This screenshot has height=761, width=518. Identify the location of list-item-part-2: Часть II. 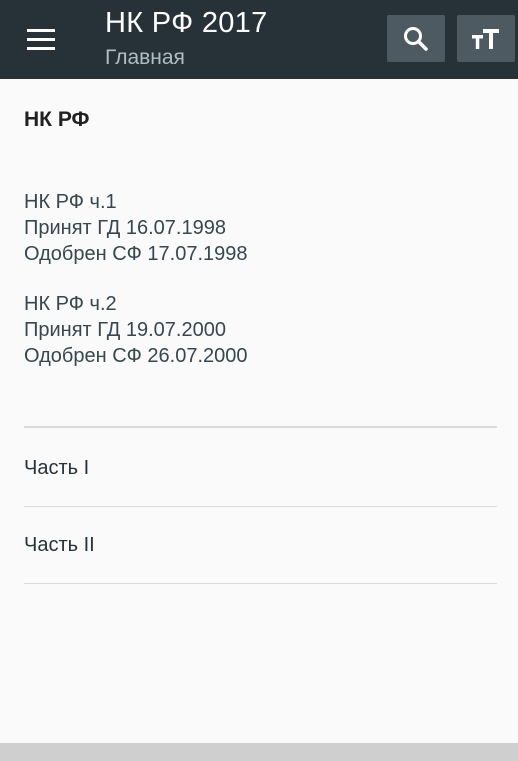
(260, 545).